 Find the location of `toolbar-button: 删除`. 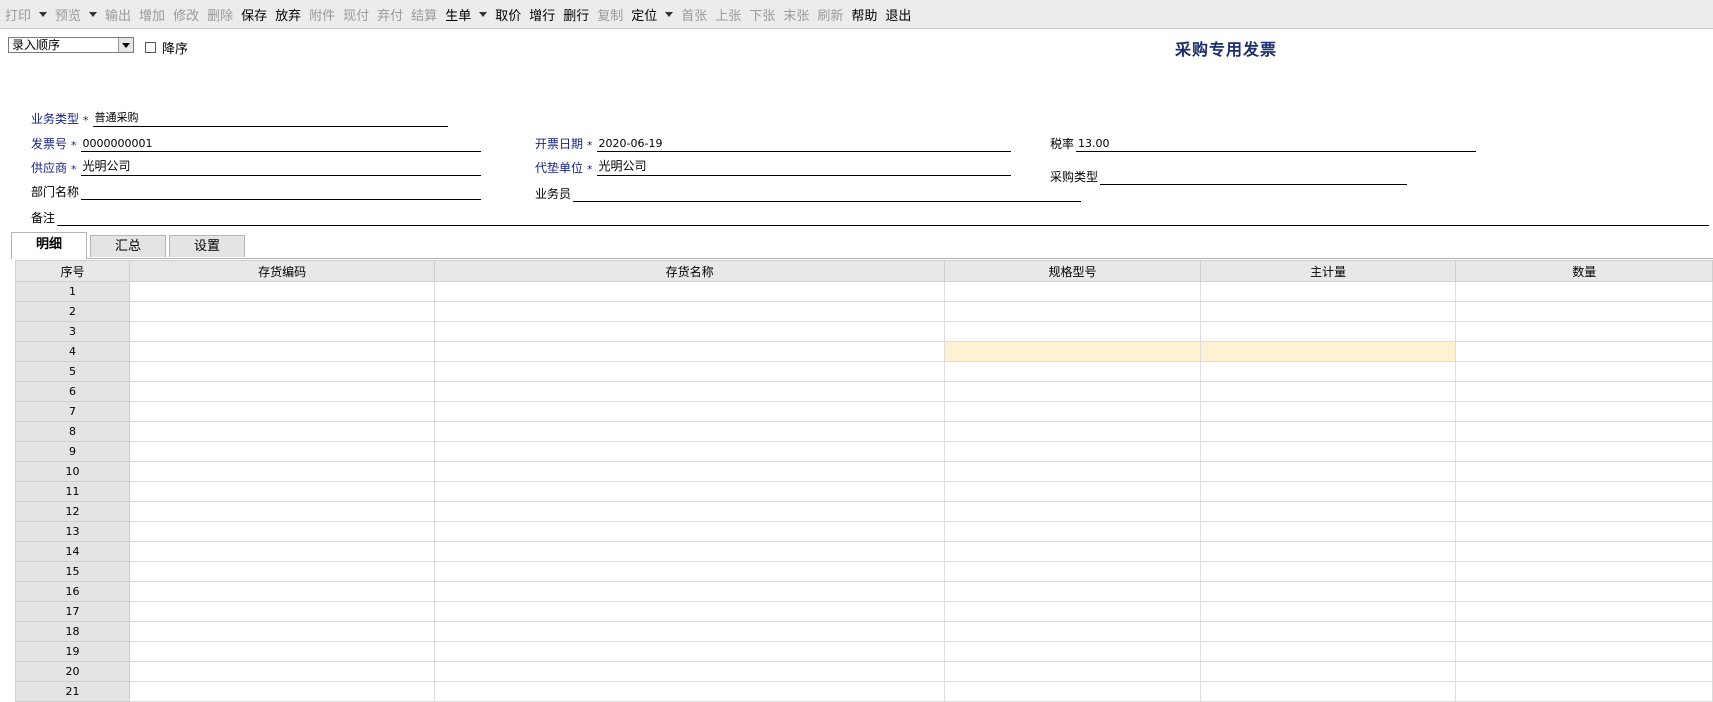

toolbar-button: 删除 is located at coordinates (222, 14).